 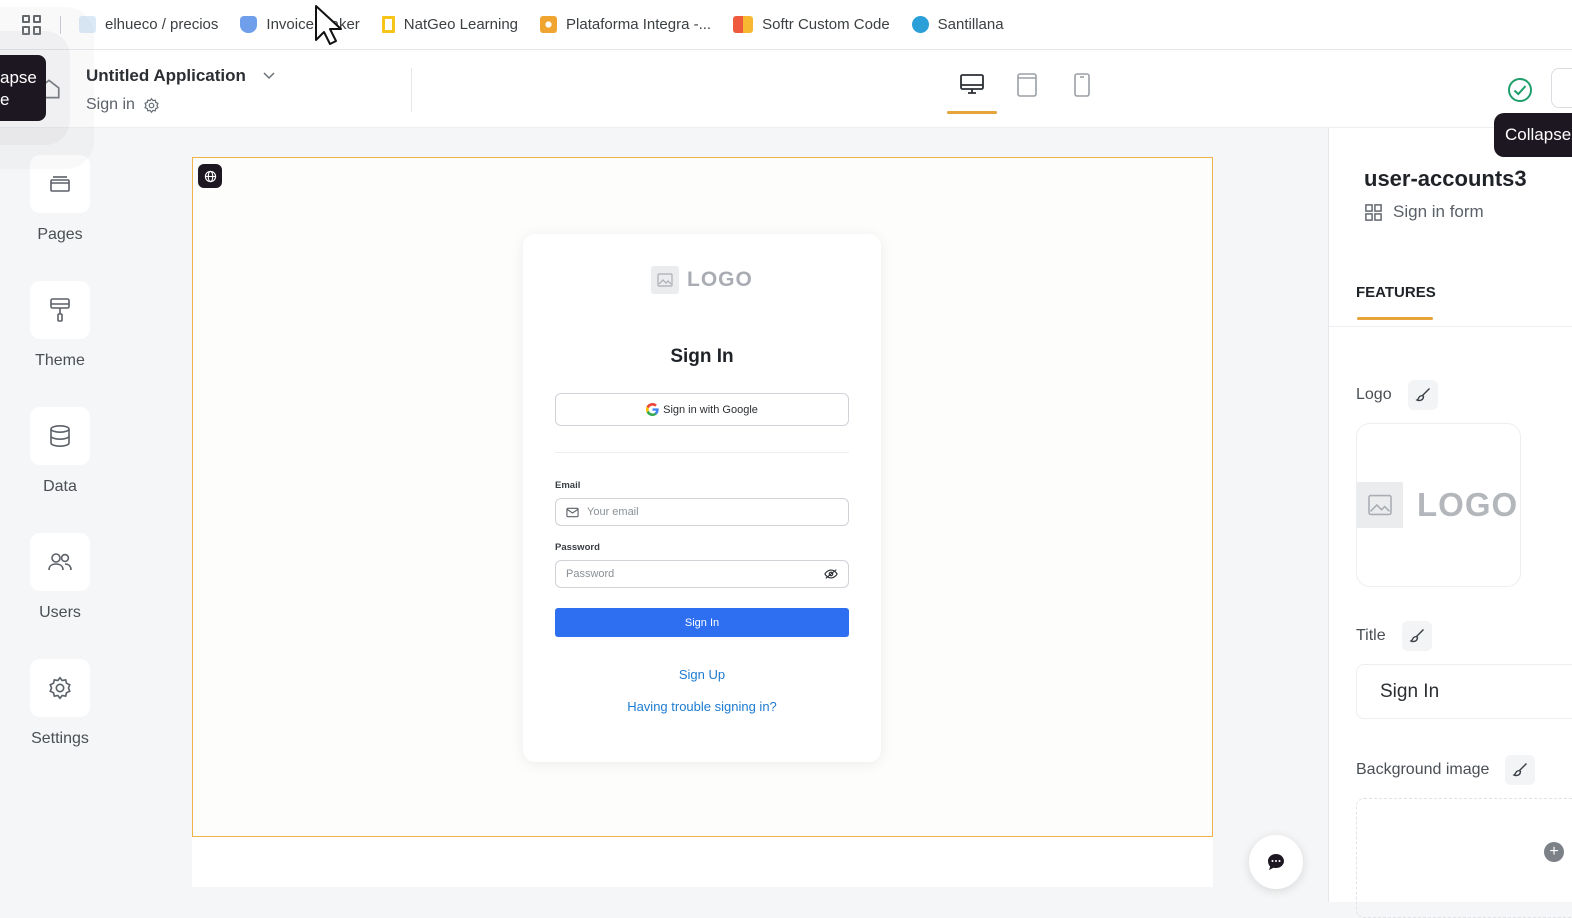 What do you see at coordinates (1371, 635) in the screenshot?
I see `title-property-label: Title` at bounding box center [1371, 635].